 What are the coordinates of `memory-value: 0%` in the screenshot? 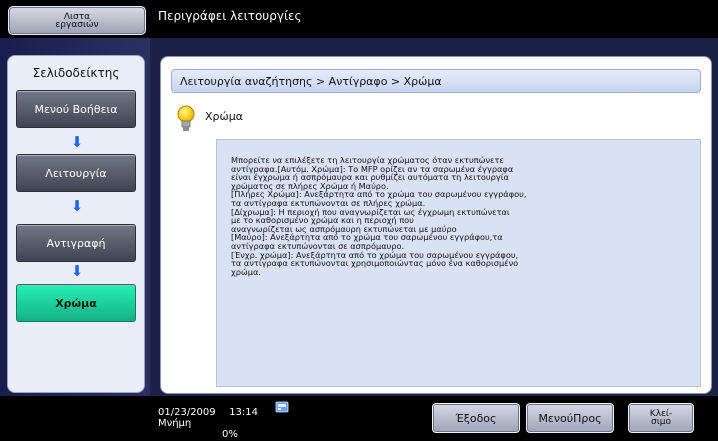 It's located at (230, 434).